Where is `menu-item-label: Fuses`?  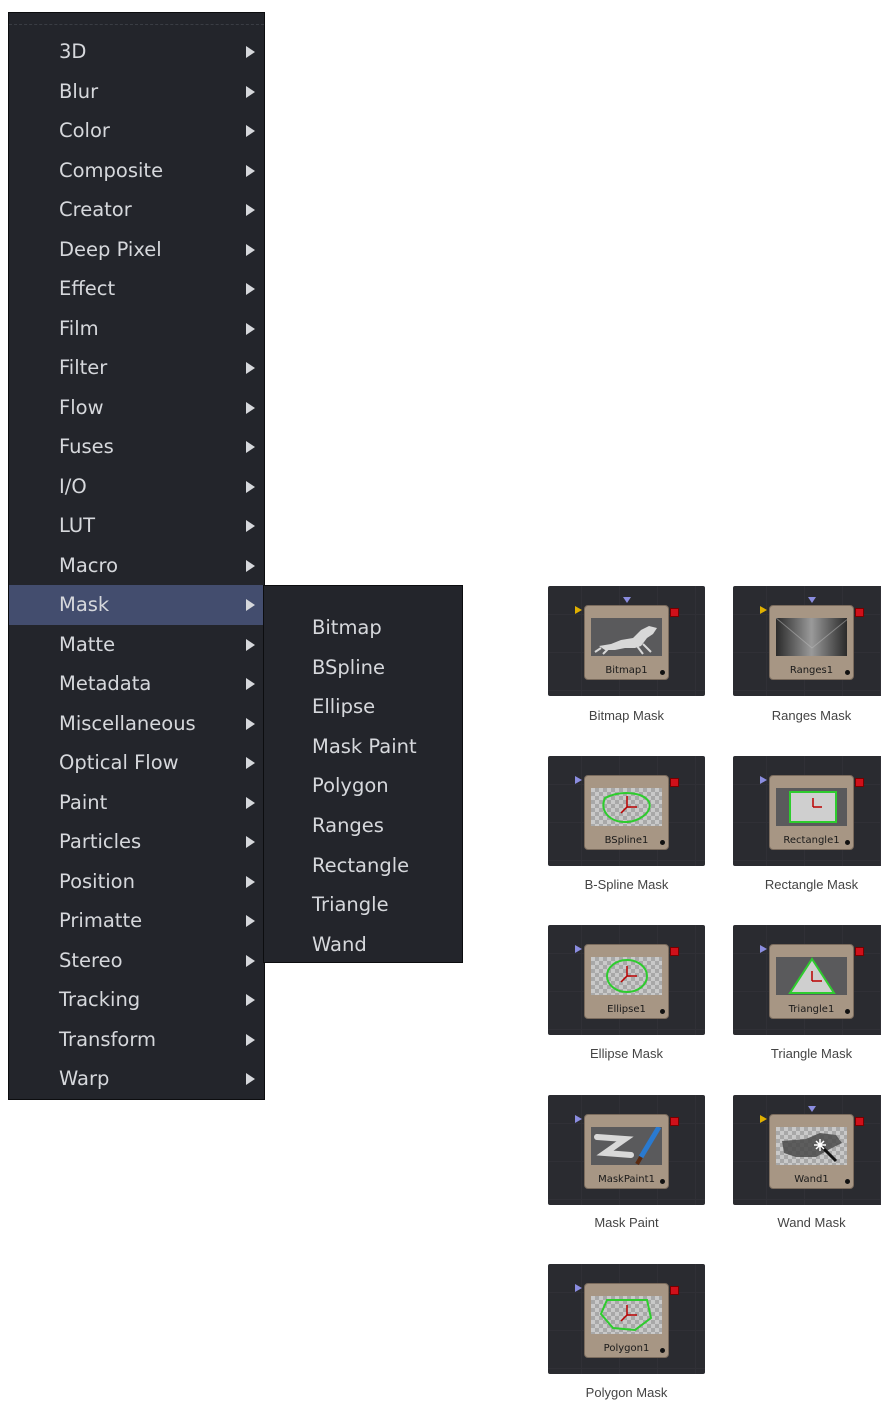 menu-item-label: Fuses is located at coordinates (86, 446).